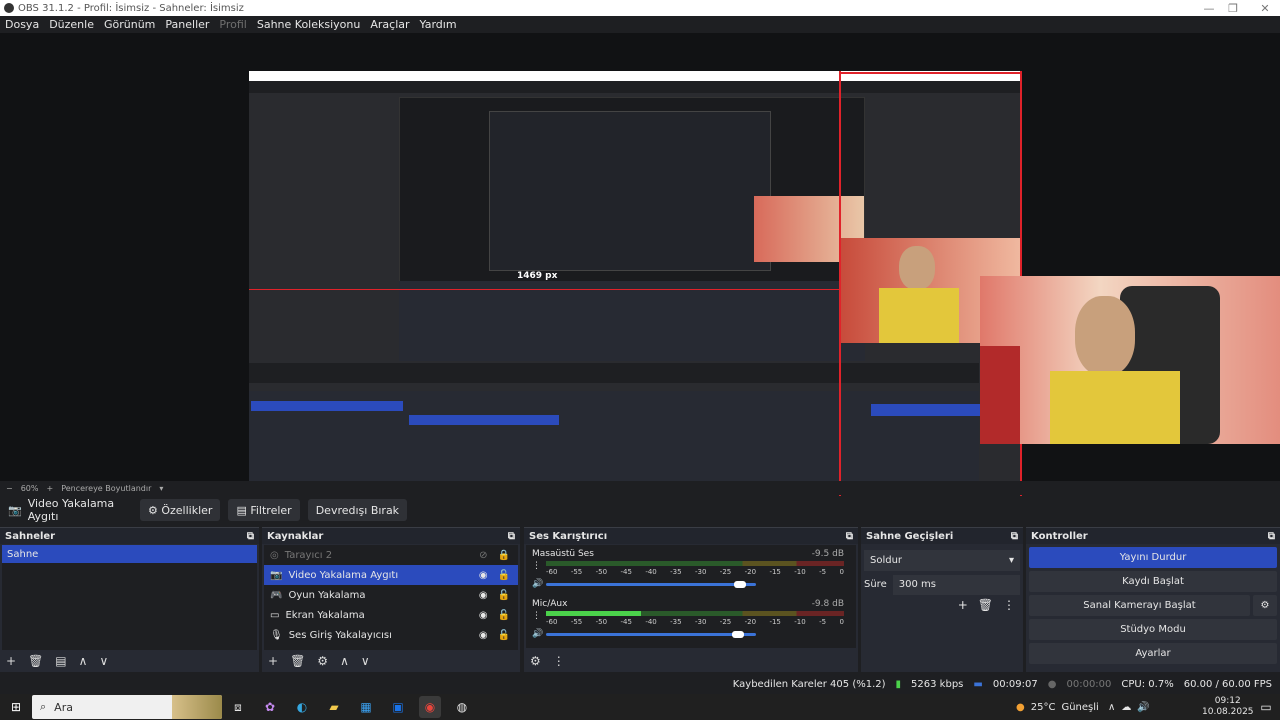 The width and height of the screenshot is (1280, 720). Describe the element at coordinates (504, 555) in the screenshot. I see `lock-icon: 🔒` at that location.